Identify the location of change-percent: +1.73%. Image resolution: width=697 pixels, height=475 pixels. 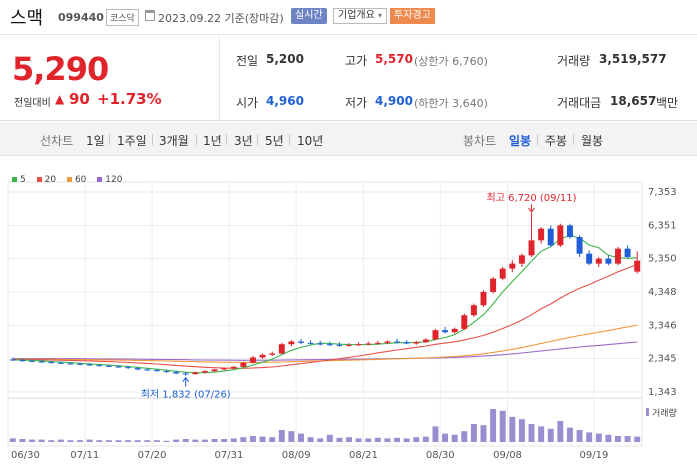
(129, 99).